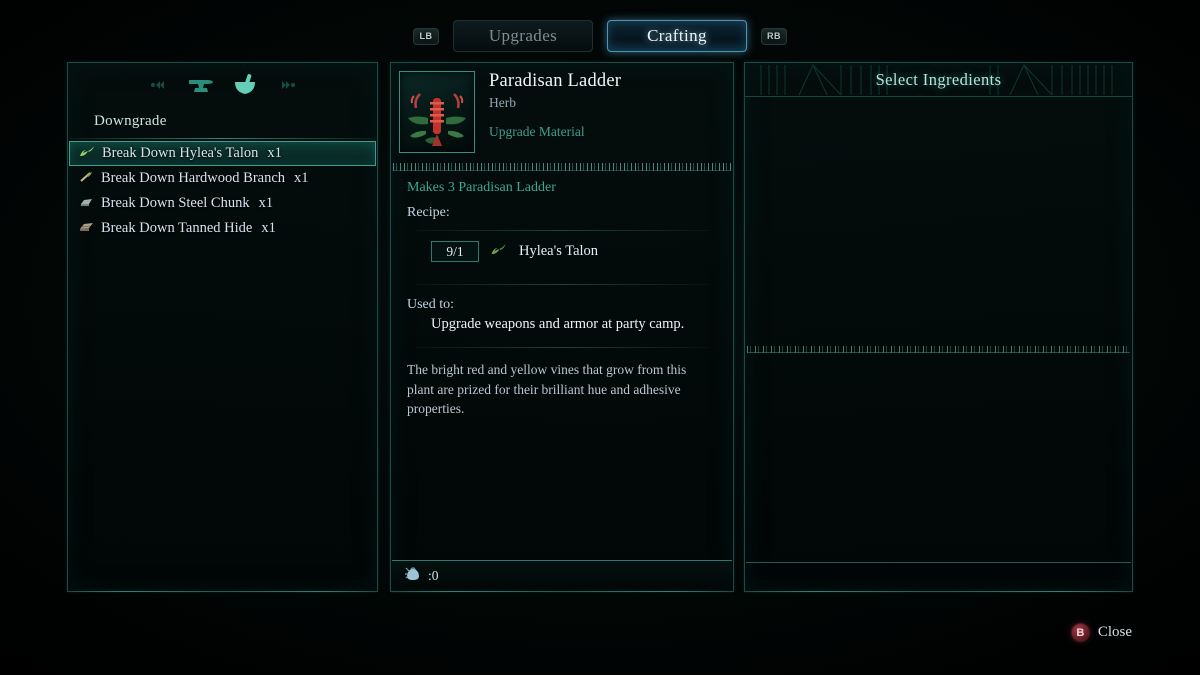  Describe the element at coordinates (180, 153) in the screenshot. I see `list-item-label: Break Down Hylea's Talon` at that location.